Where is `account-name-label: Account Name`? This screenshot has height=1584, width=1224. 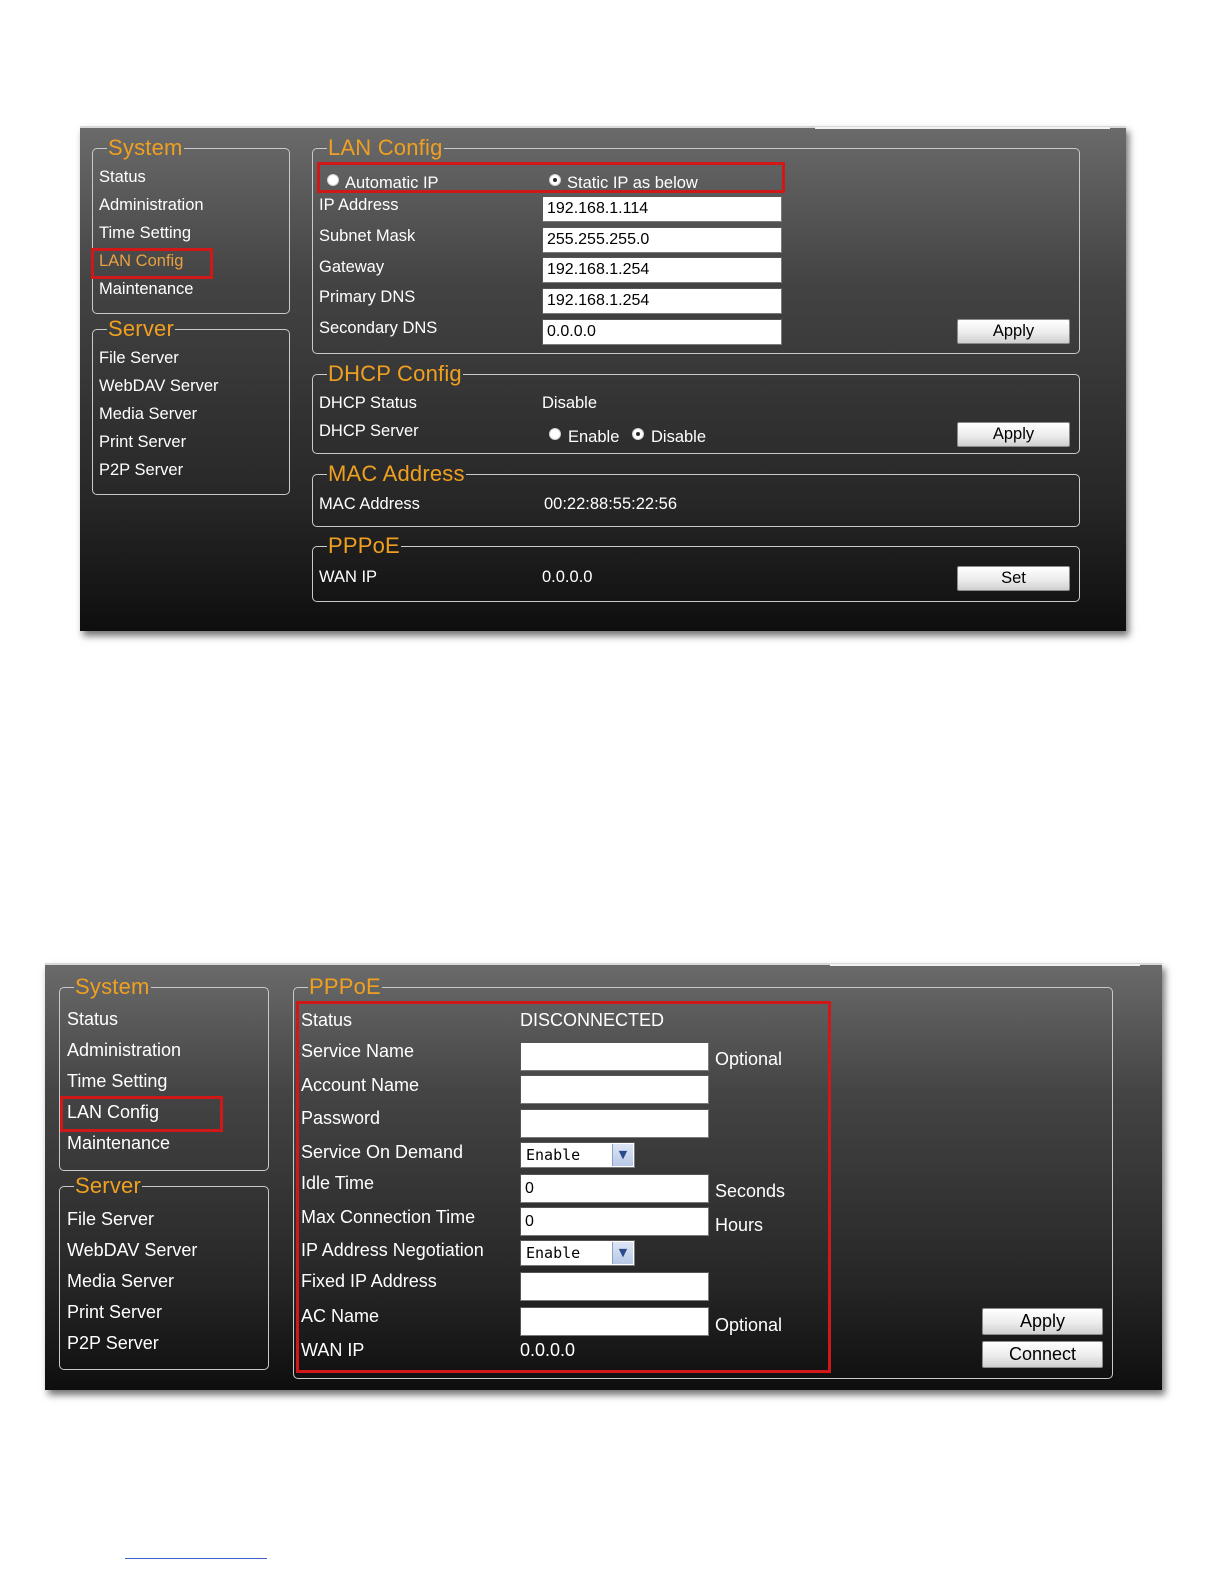 account-name-label: Account Name is located at coordinates (360, 1085).